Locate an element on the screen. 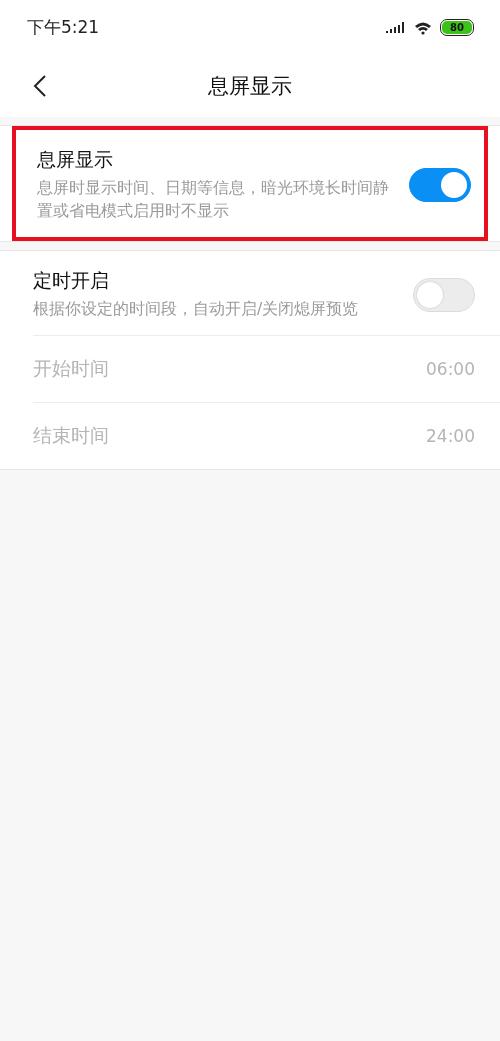 This screenshot has height=1041, width=500. time-value: 06:00 is located at coordinates (450, 369).